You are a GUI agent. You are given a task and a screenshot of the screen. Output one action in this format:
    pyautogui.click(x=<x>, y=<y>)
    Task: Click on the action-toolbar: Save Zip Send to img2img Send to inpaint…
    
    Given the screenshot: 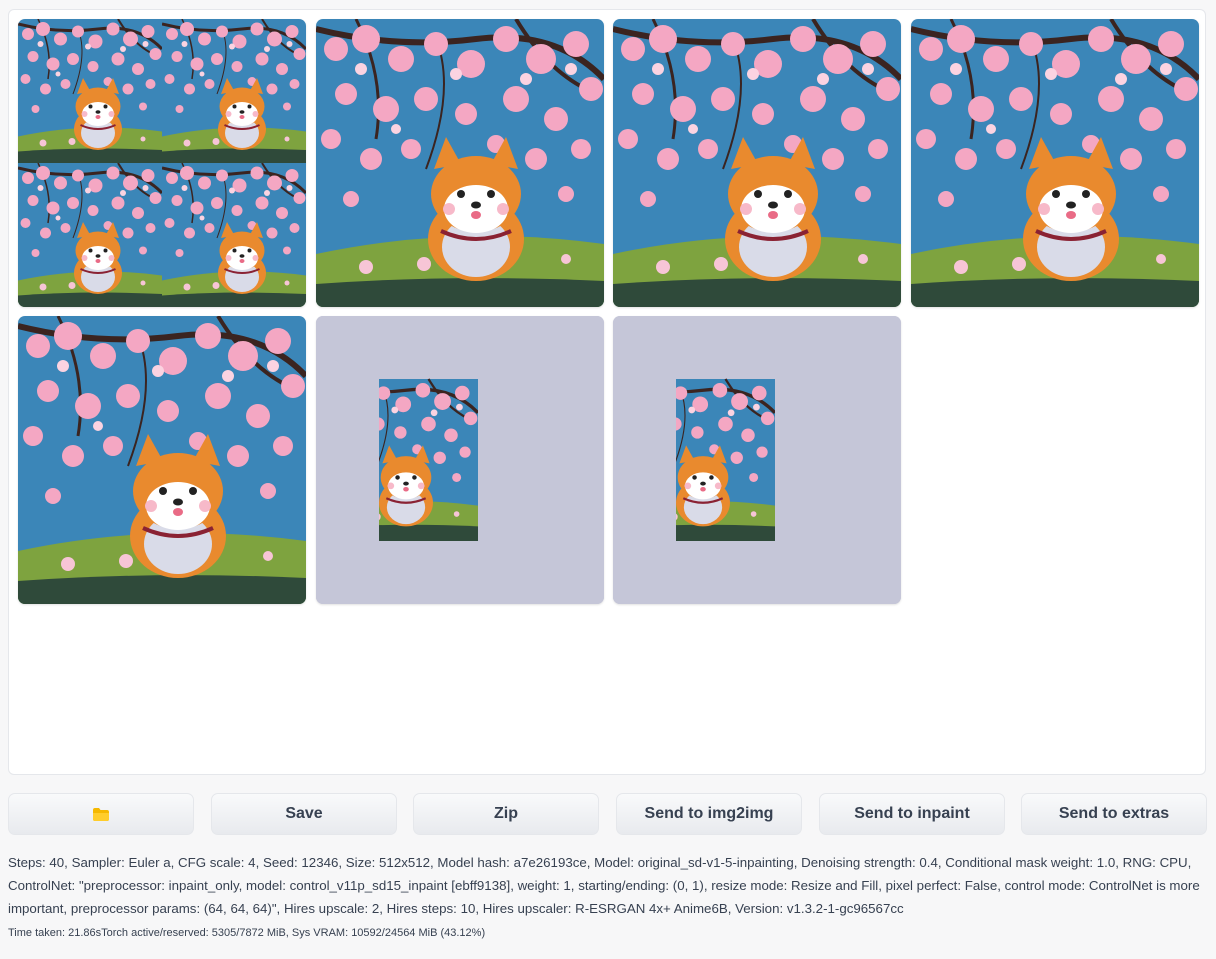 What is the action you would take?
    pyautogui.click(x=608, y=814)
    